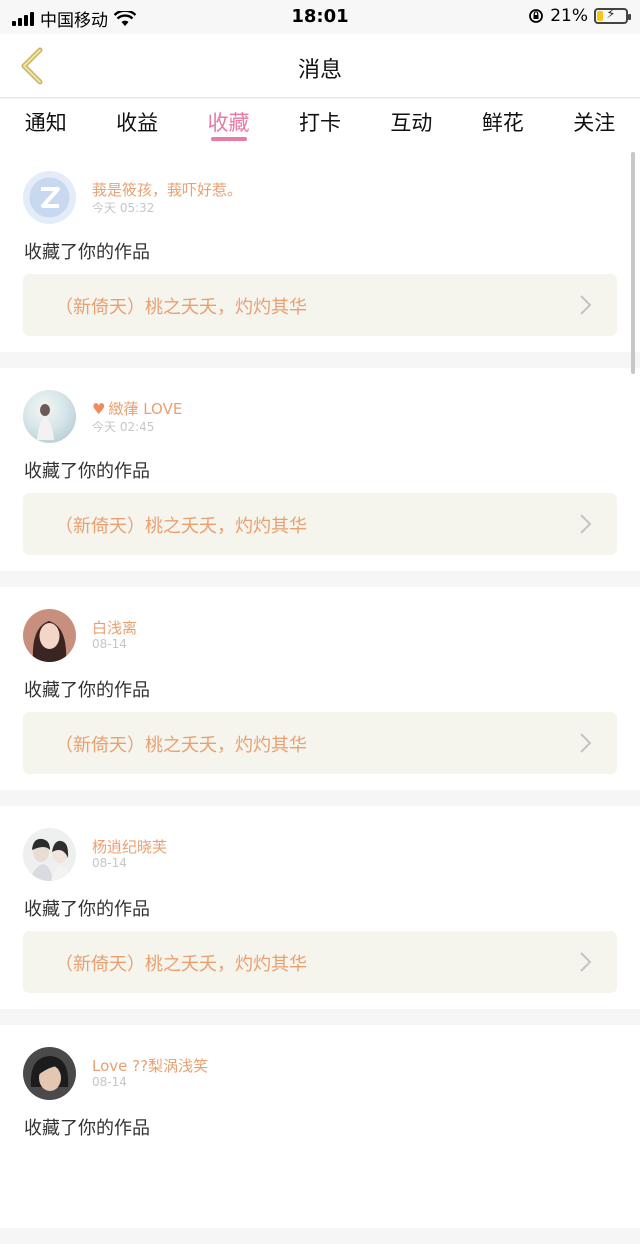 This screenshot has height=1244, width=640. Describe the element at coordinates (411, 124) in the screenshot. I see `tab-interaction: 互动` at that location.